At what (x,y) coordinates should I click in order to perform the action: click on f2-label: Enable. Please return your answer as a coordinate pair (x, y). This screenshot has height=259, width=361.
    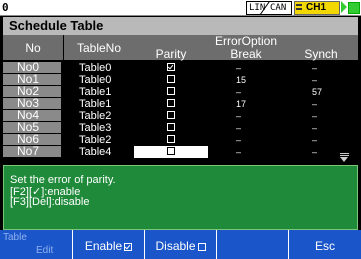
    Looking at the image, I should click on (103, 246).